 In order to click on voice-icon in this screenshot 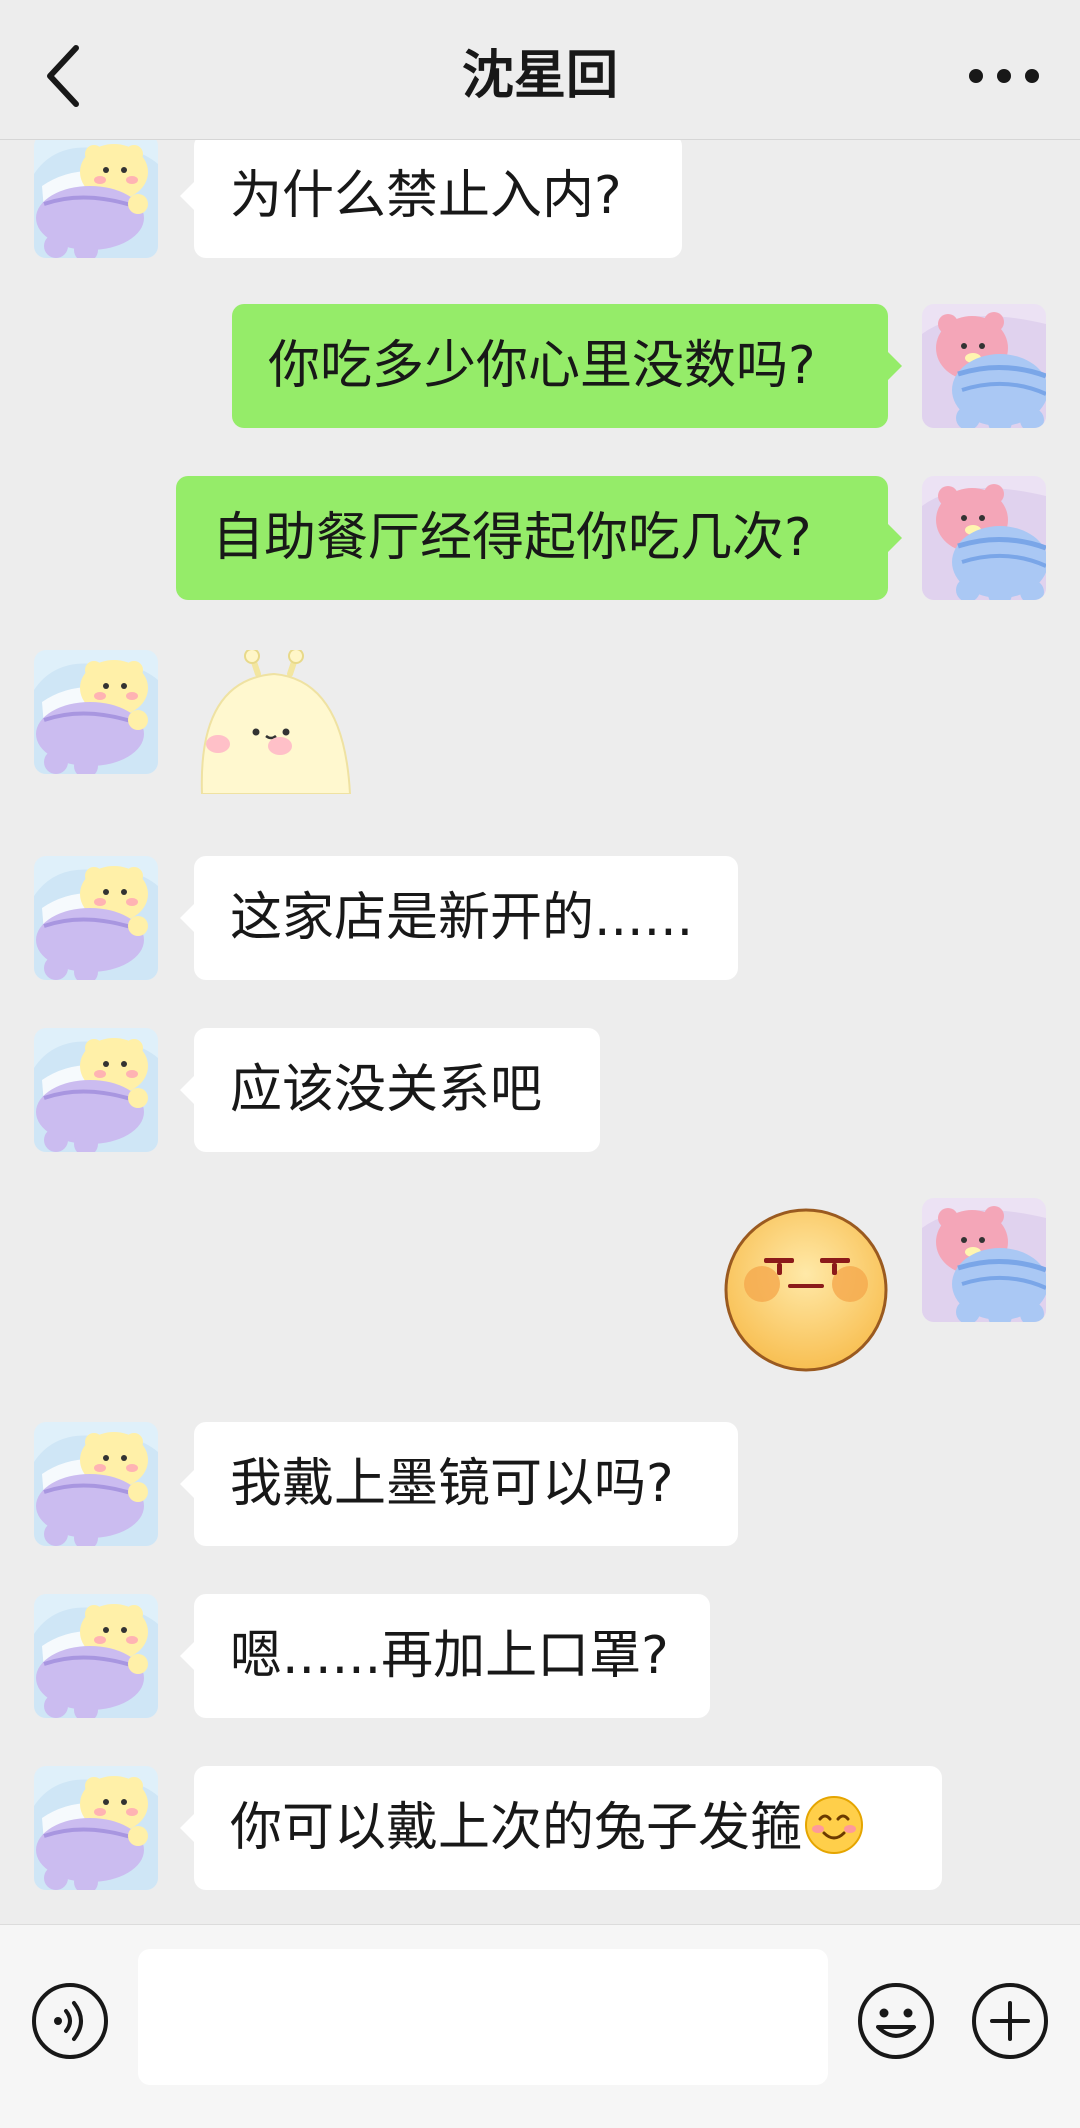, I will do `click(70, 2021)`.